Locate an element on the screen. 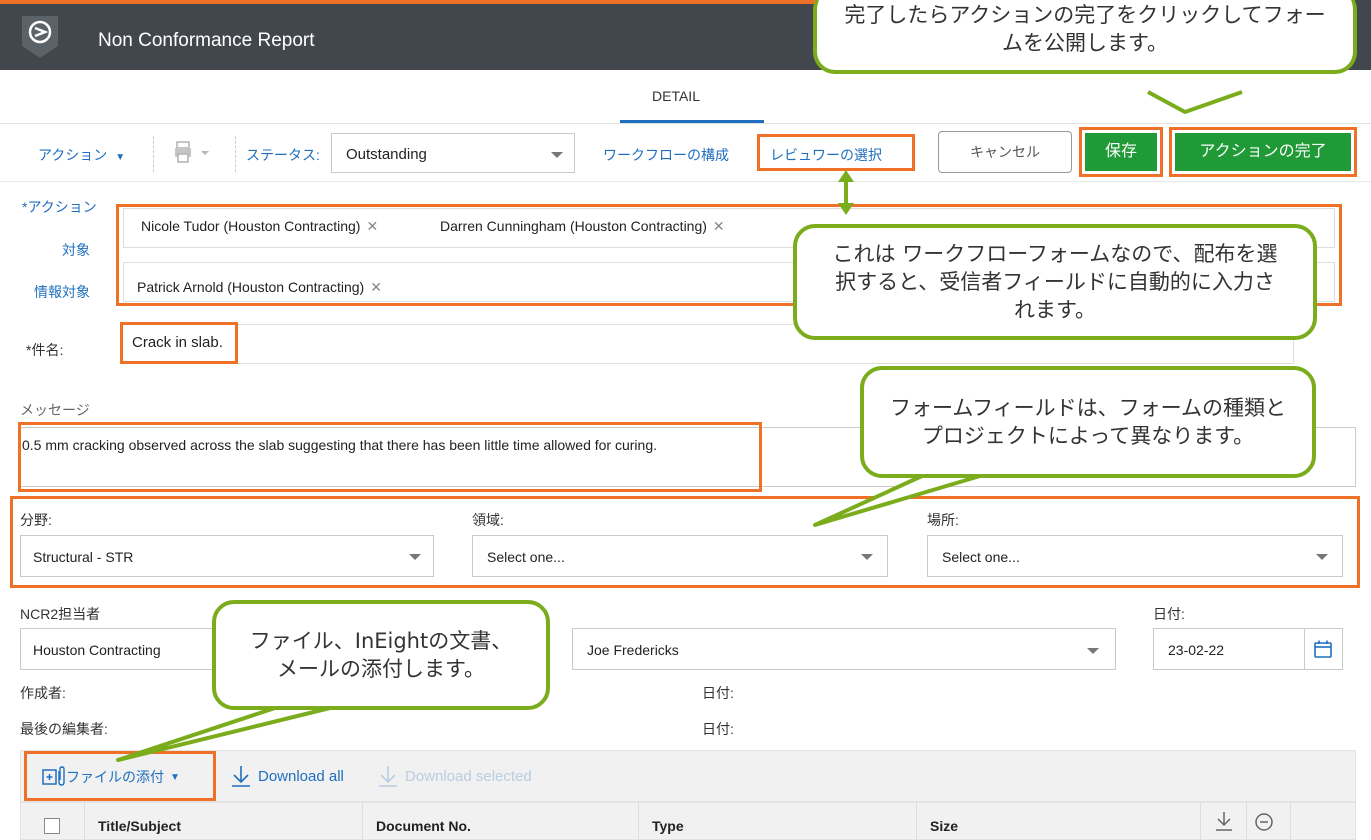  callout-complete-action: 完了したらアクションの完了をクリックしてフォームを公開します。 is located at coordinates (1085, 37).